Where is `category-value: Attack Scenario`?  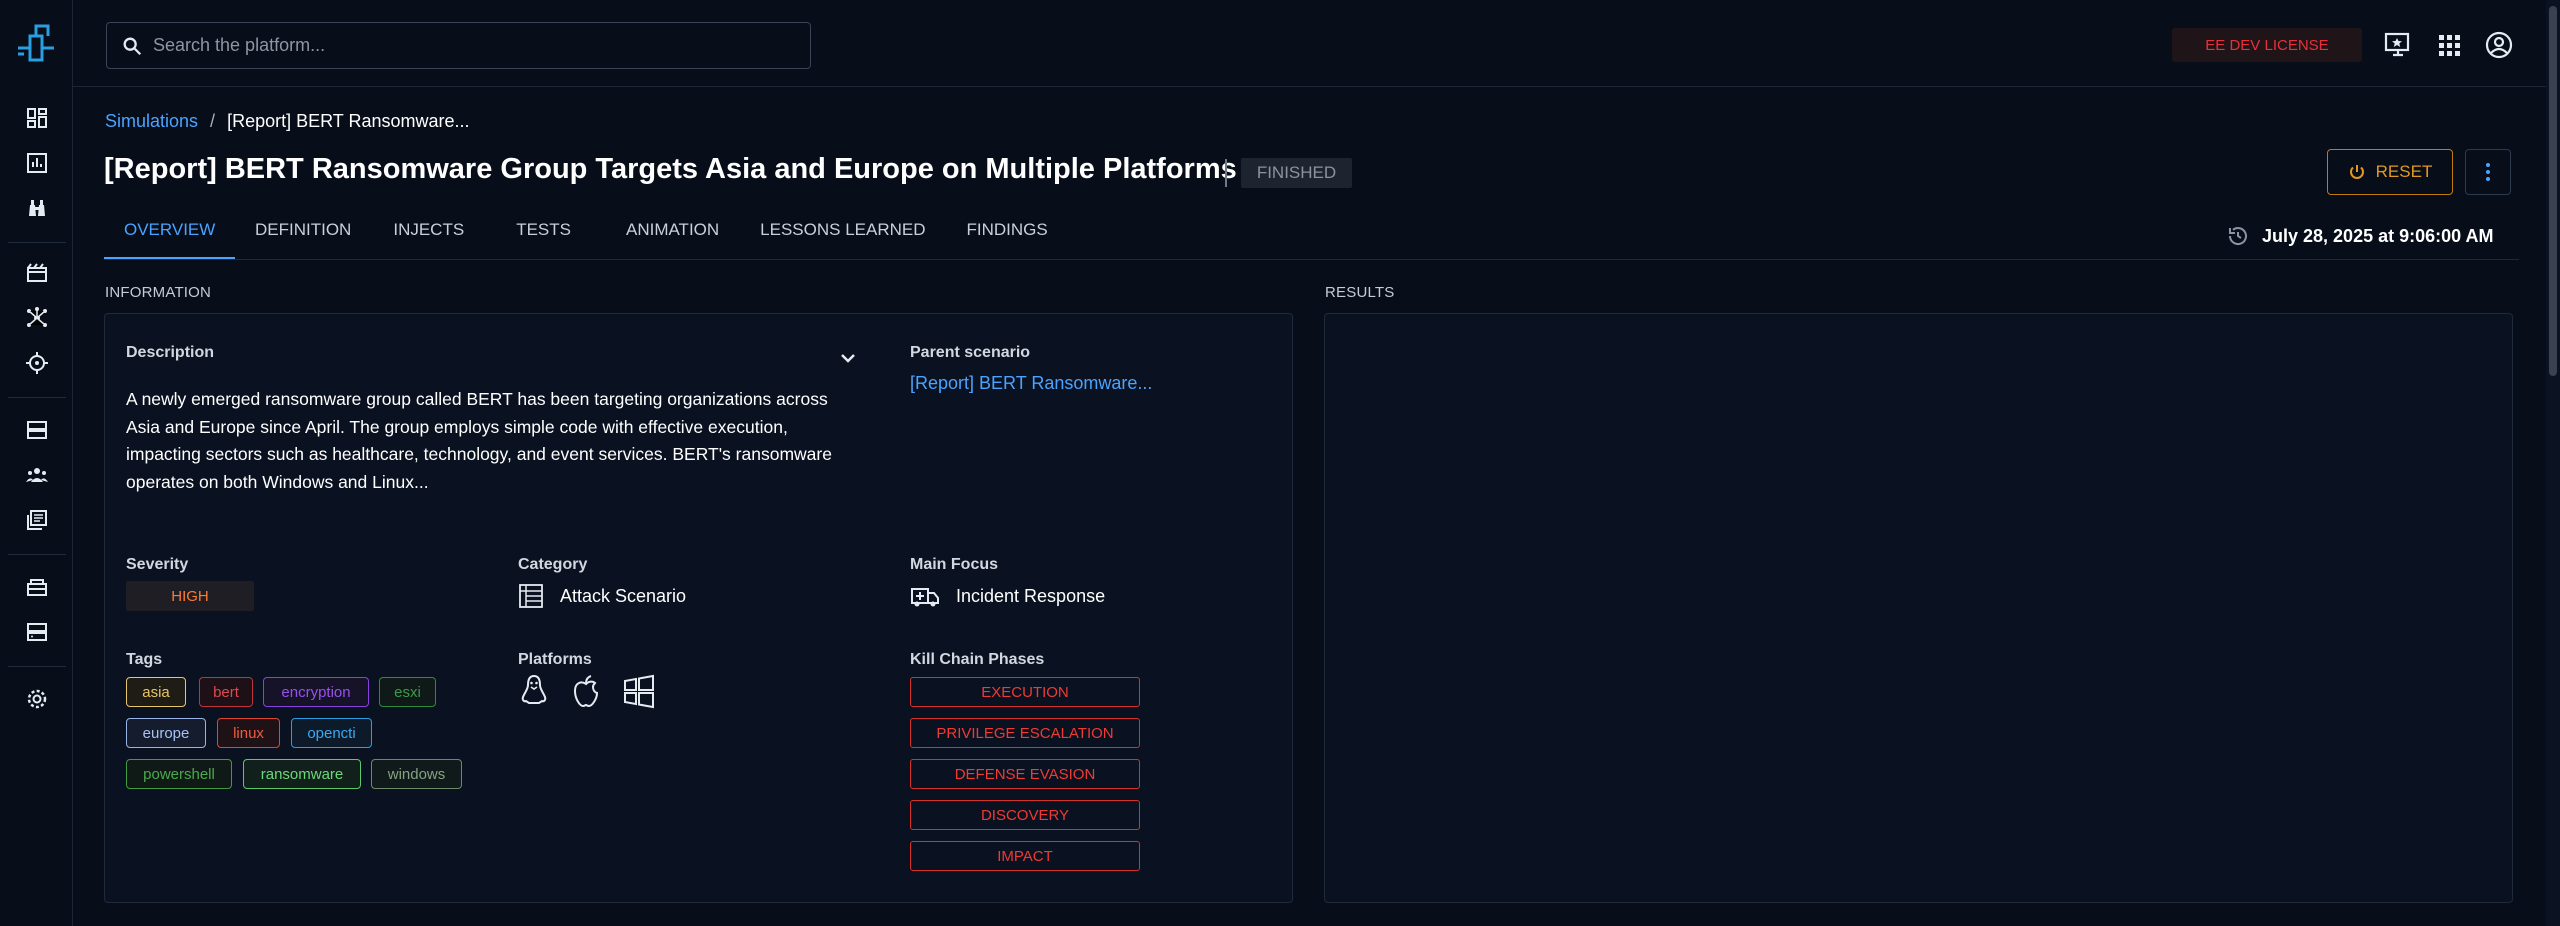 category-value: Attack Scenario is located at coordinates (602, 596).